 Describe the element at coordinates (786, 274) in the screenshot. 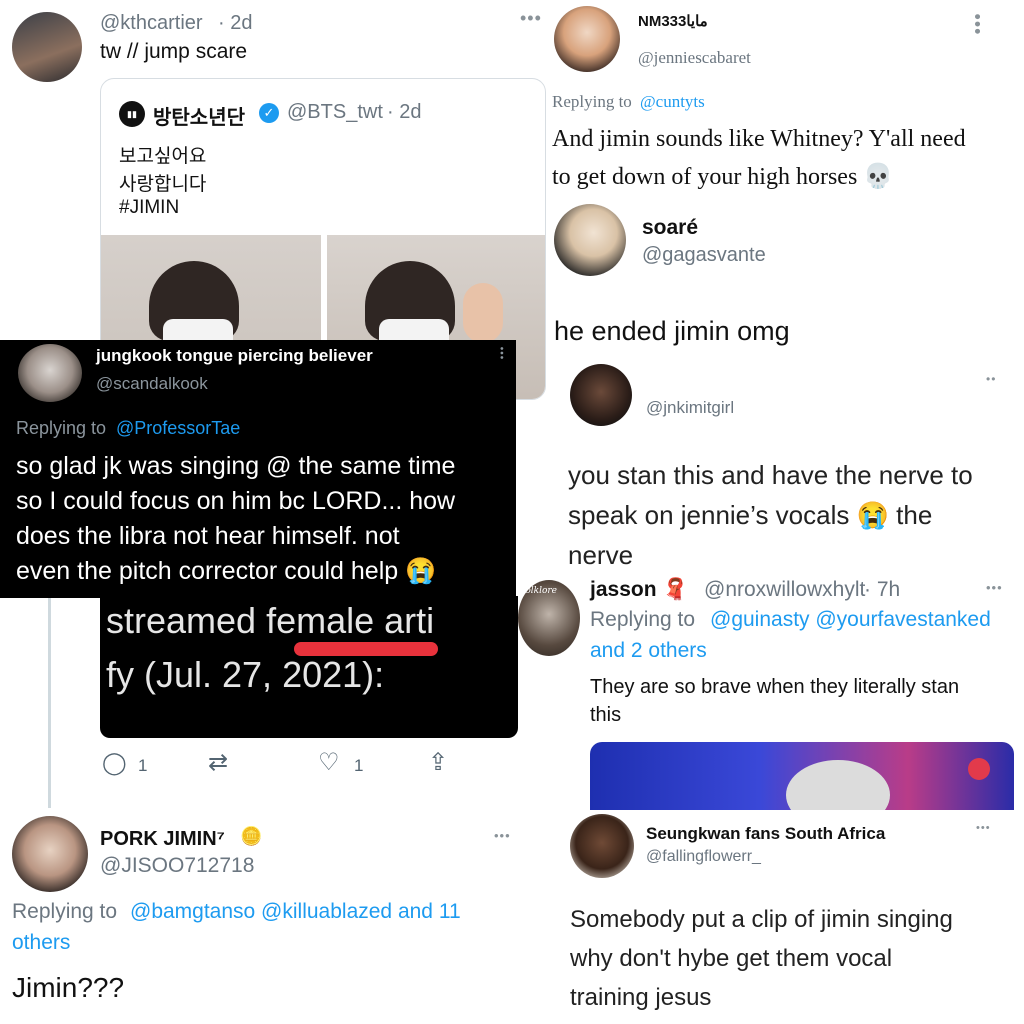

I see `tweet-gagasvante: soaré @gagasvante he ended jimin omg` at that location.